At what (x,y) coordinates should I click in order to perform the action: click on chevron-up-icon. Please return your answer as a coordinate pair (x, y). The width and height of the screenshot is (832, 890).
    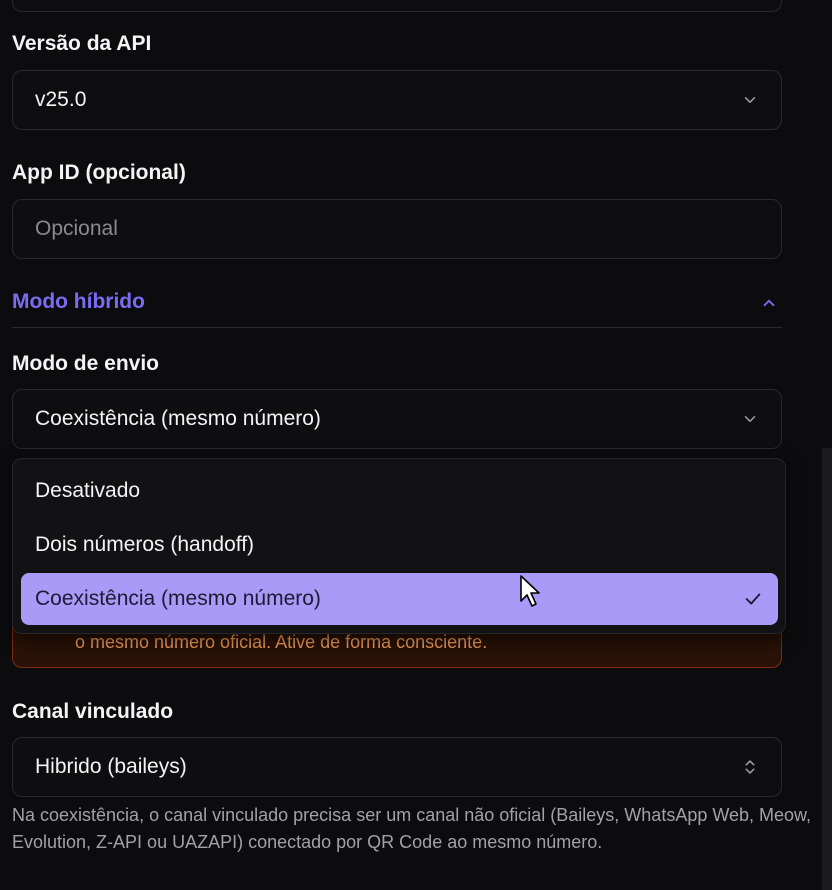
    Looking at the image, I should click on (769, 303).